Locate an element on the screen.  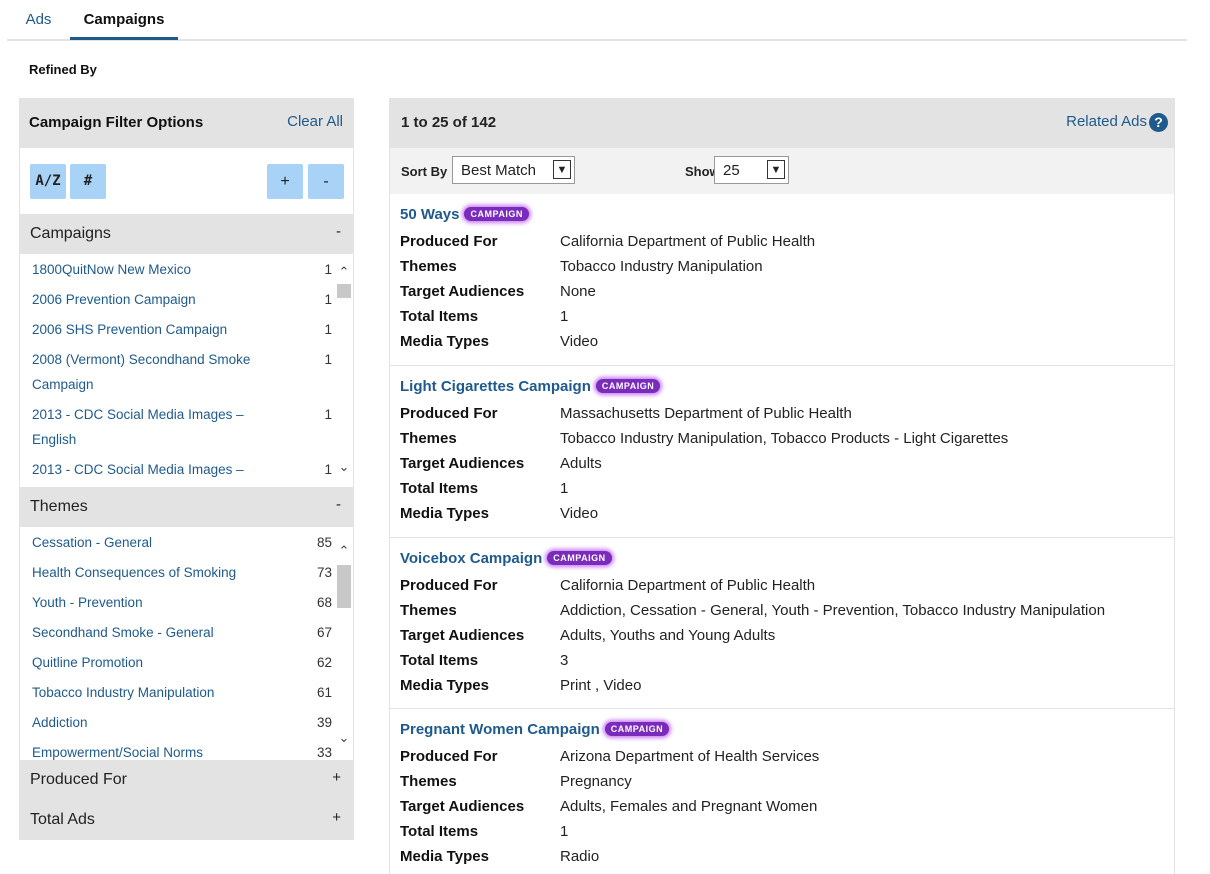
campaign-title-link: Voicebox Campaign CAMPAIGN is located at coordinates (506, 558).